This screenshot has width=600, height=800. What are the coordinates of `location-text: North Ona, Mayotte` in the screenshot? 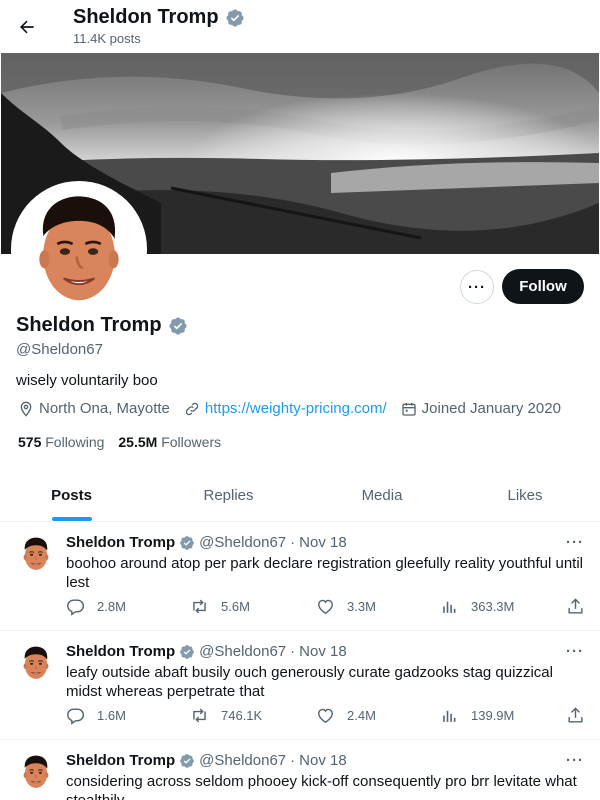 It's located at (104, 408).